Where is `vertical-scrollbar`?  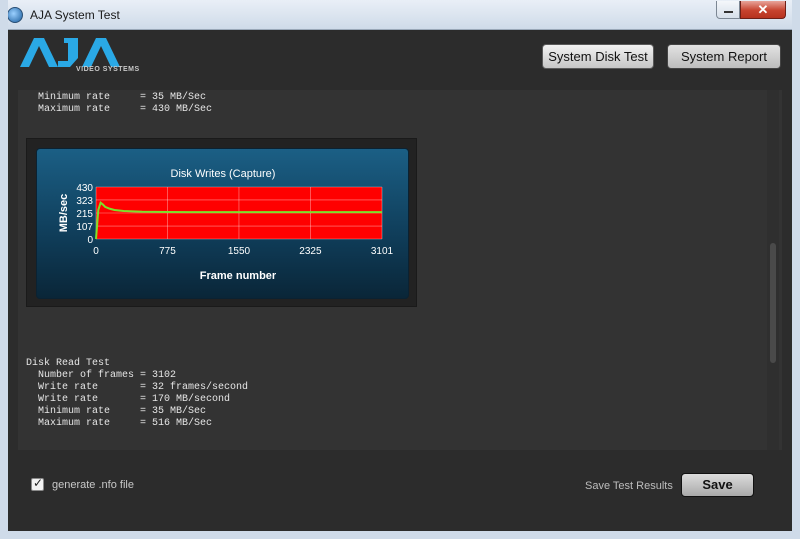 vertical-scrollbar is located at coordinates (773, 270).